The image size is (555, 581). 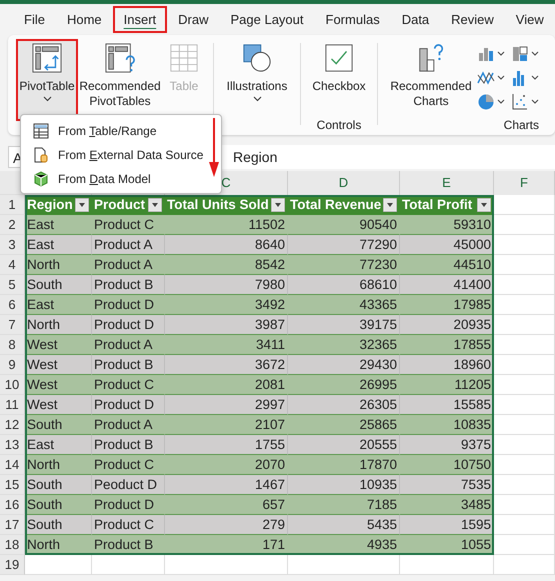 I want to click on row-header: 4, so click(x=12, y=265).